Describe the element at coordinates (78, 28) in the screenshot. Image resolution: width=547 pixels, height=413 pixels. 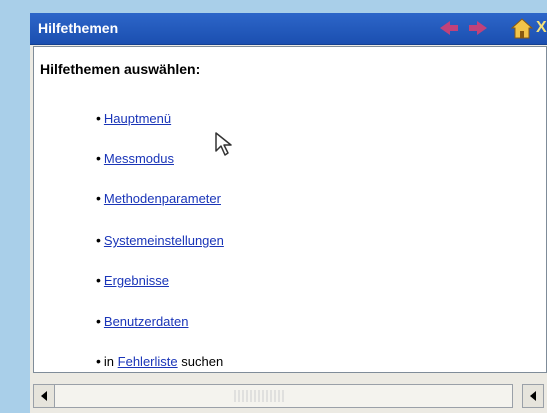
I see `window-title: Hilfethemen` at that location.